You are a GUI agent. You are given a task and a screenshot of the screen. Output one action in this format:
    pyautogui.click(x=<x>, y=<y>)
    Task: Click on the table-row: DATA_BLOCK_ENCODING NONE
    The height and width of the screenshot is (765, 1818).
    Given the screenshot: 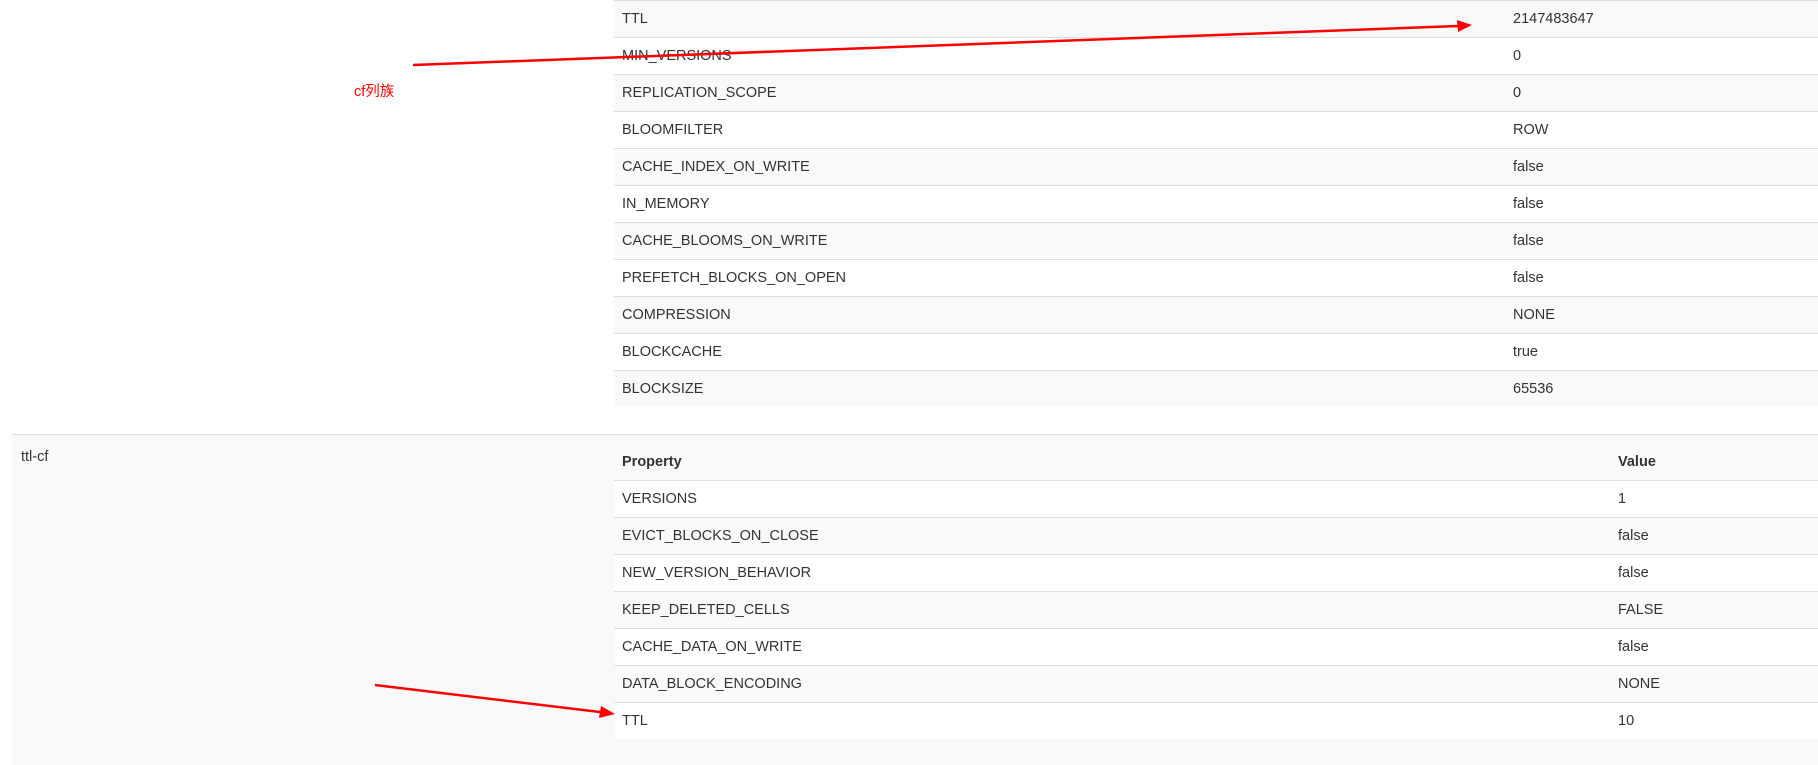 What is the action you would take?
    pyautogui.click(x=1216, y=684)
    